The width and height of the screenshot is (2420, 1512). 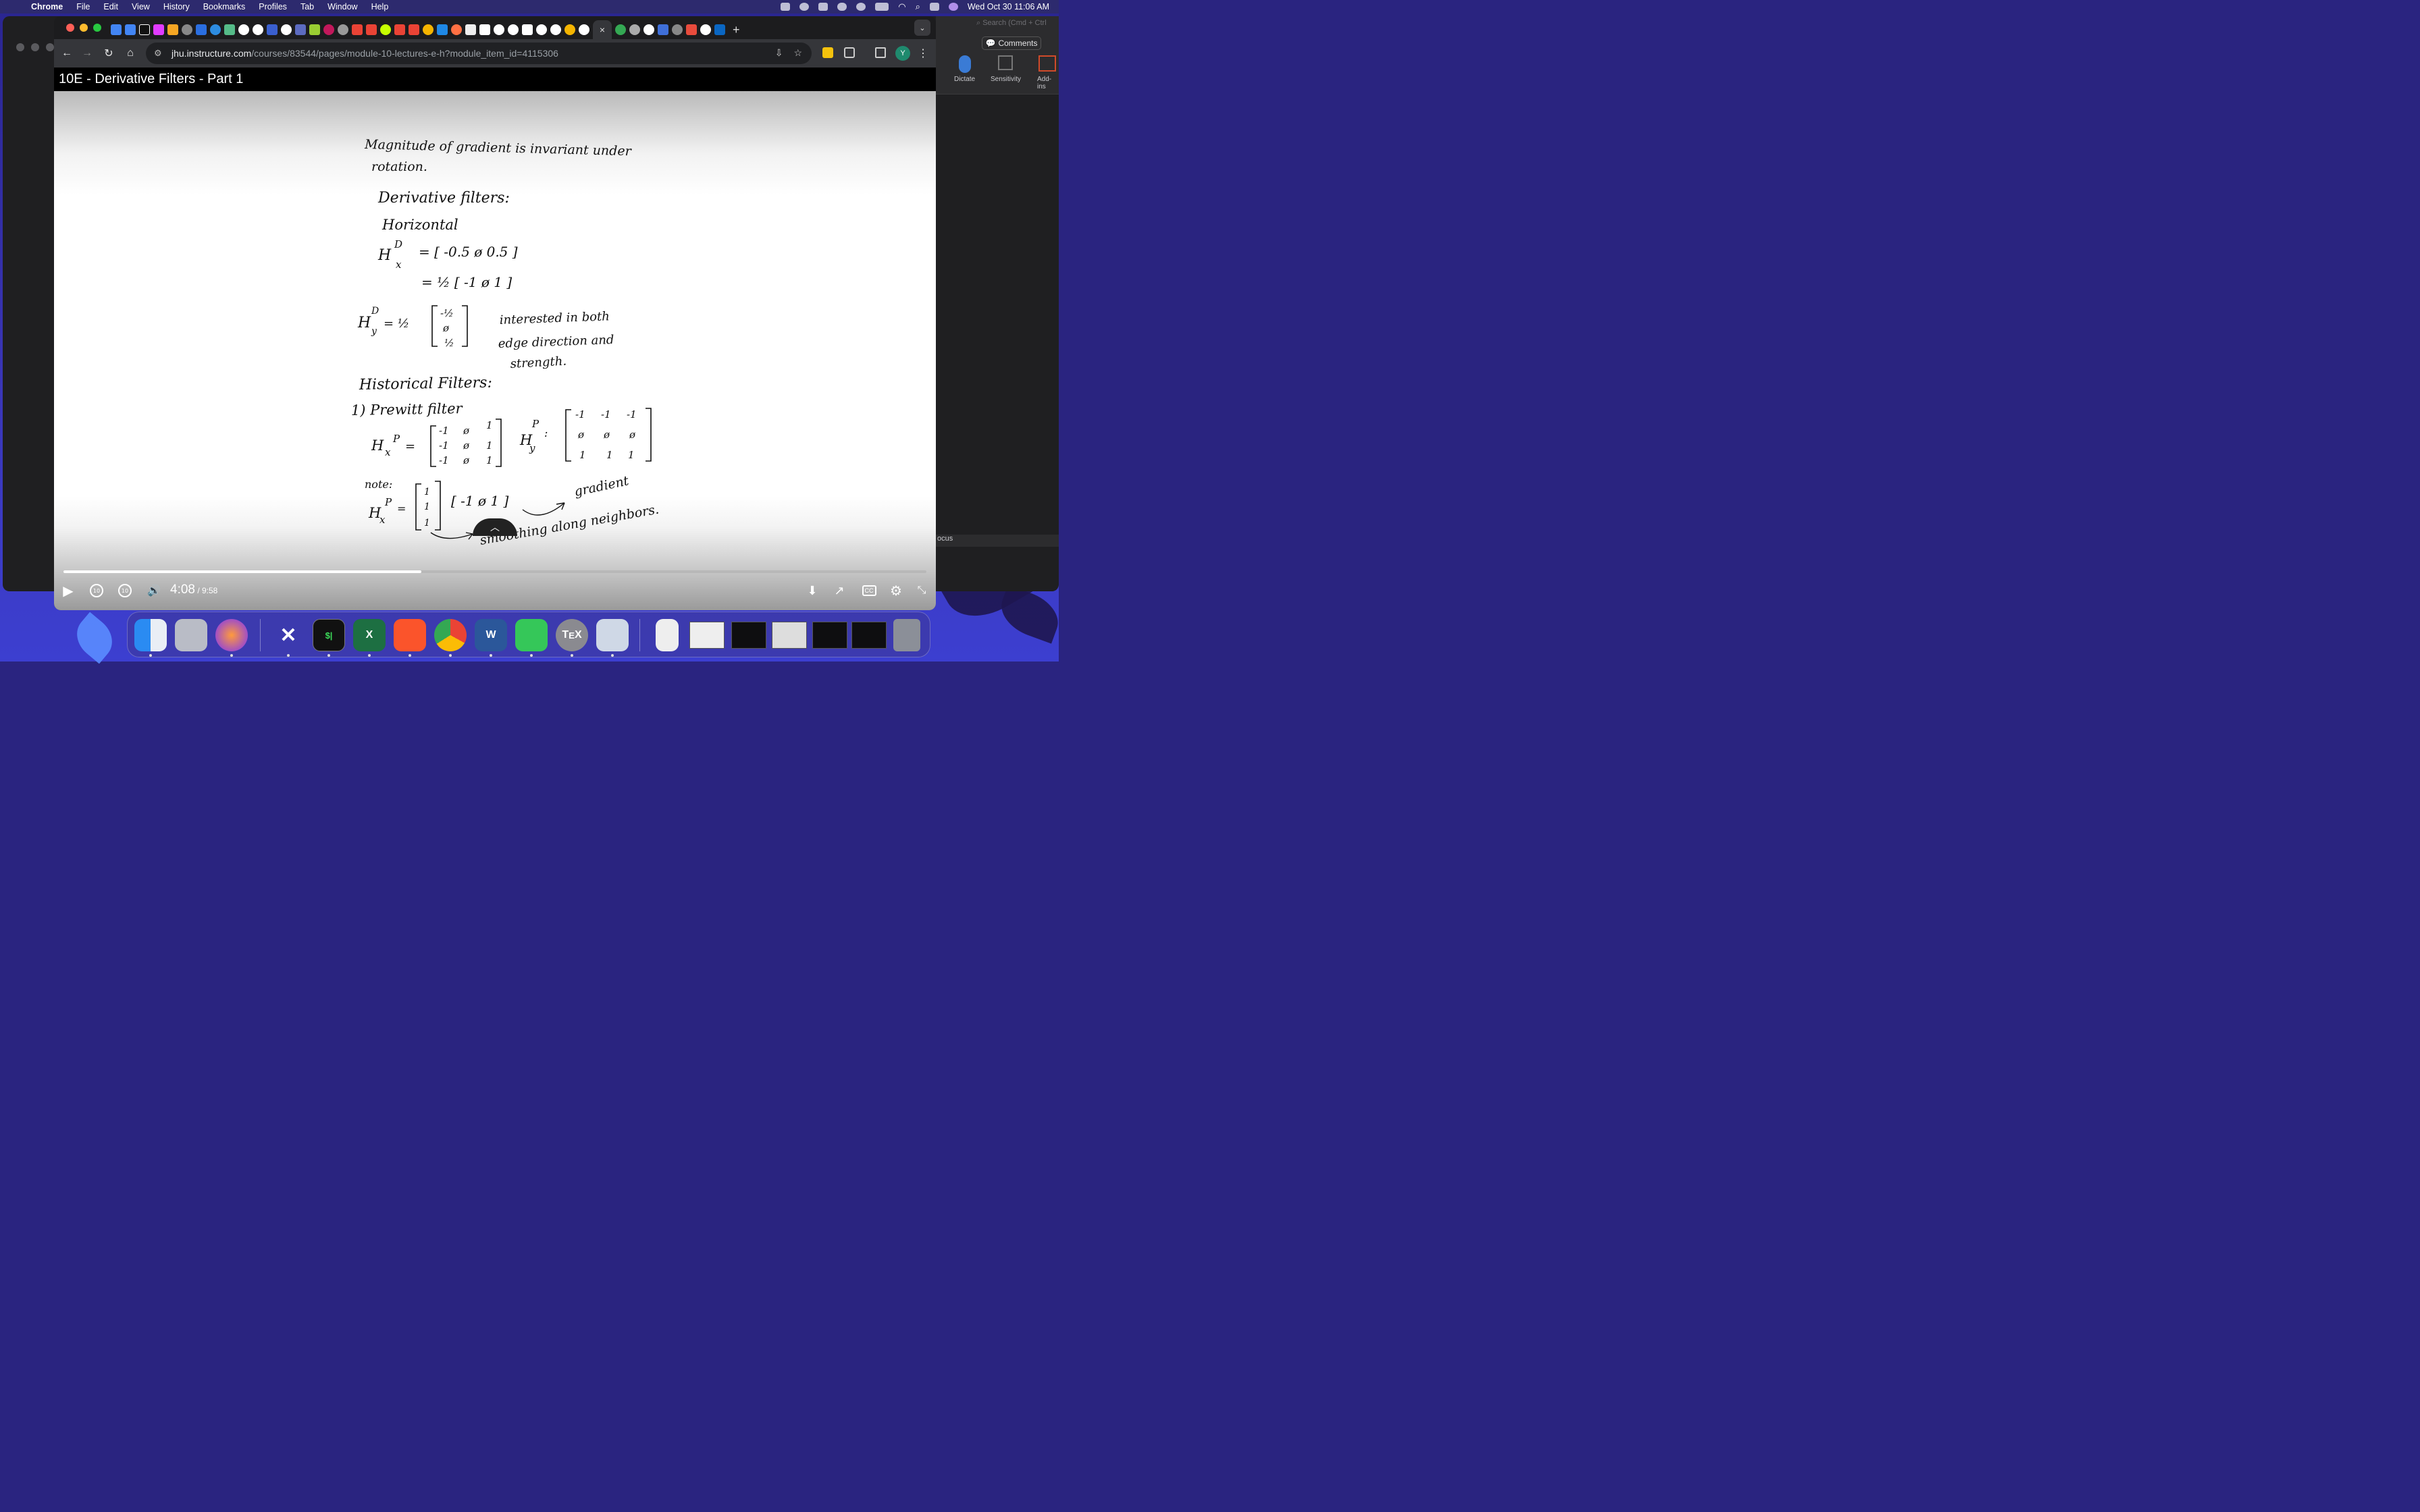 What do you see at coordinates (231, 635) in the screenshot?
I see `firefox-icon` at bounding box center [231, 635].